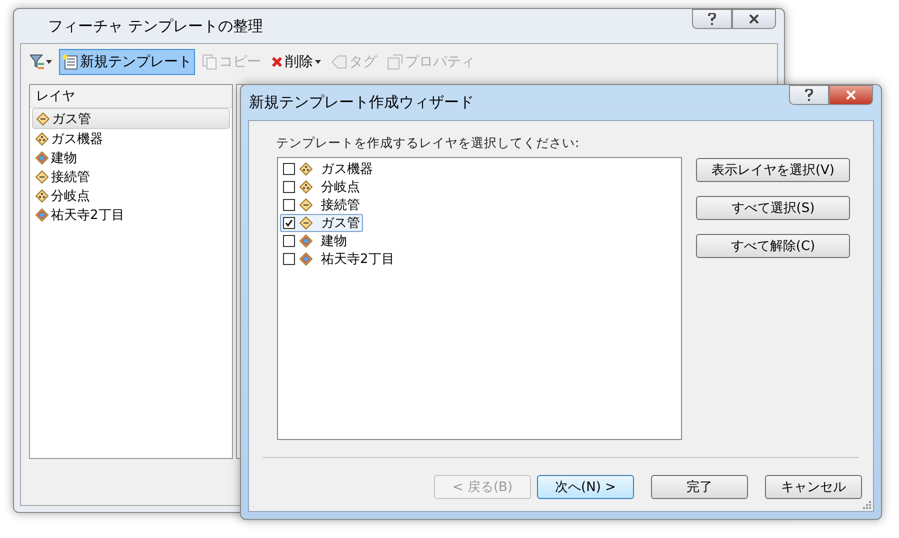  Describe the element at coordinates (209, 62) in the screenshot. I see `document-icon` at that location.